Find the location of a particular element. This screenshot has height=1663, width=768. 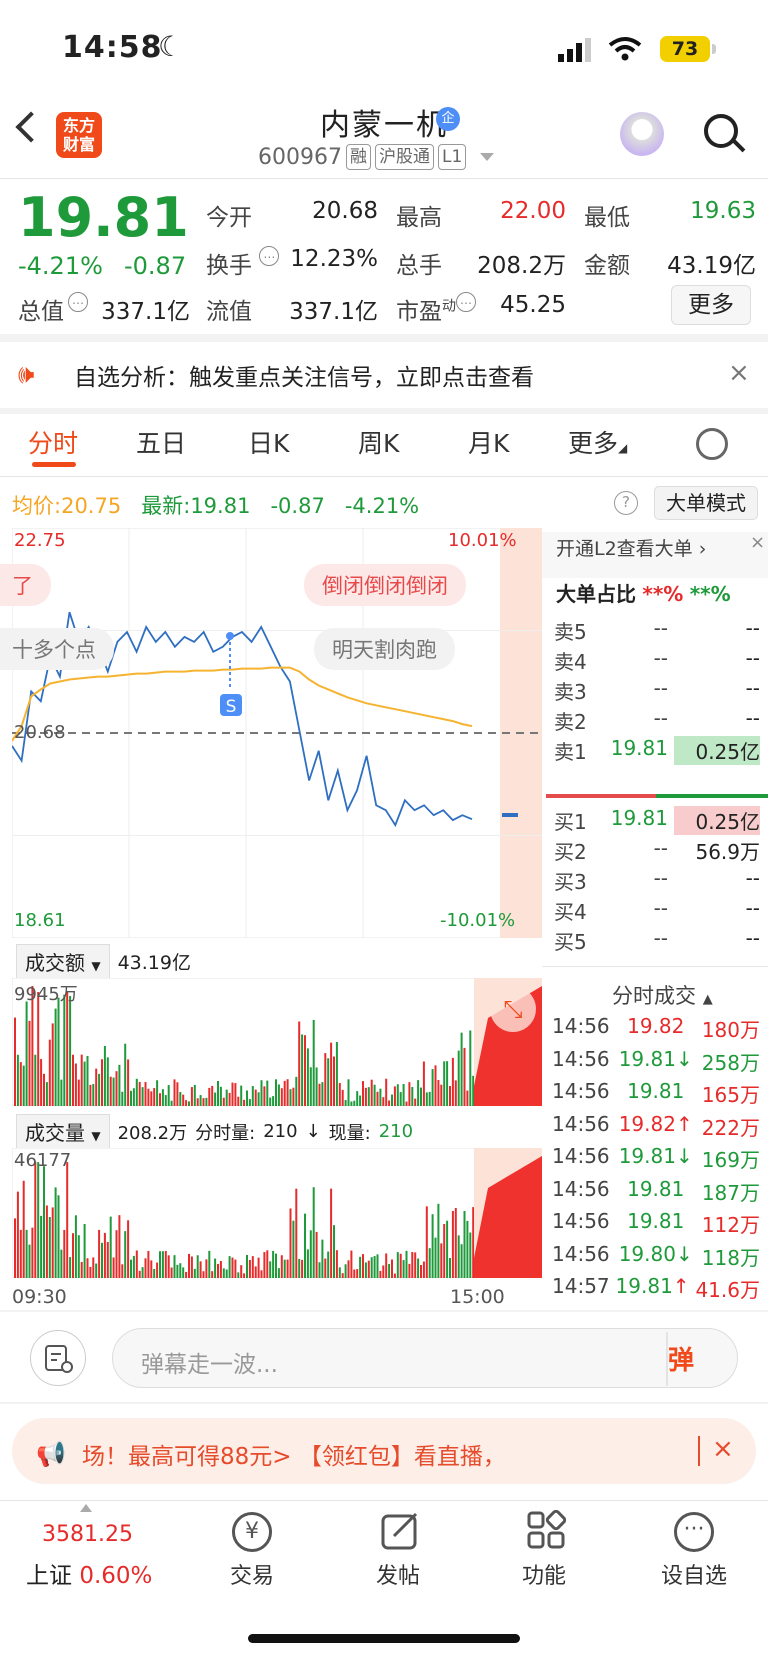

trade-row: 14:56 19.81 187万 is located at coordinates (656, 1191).